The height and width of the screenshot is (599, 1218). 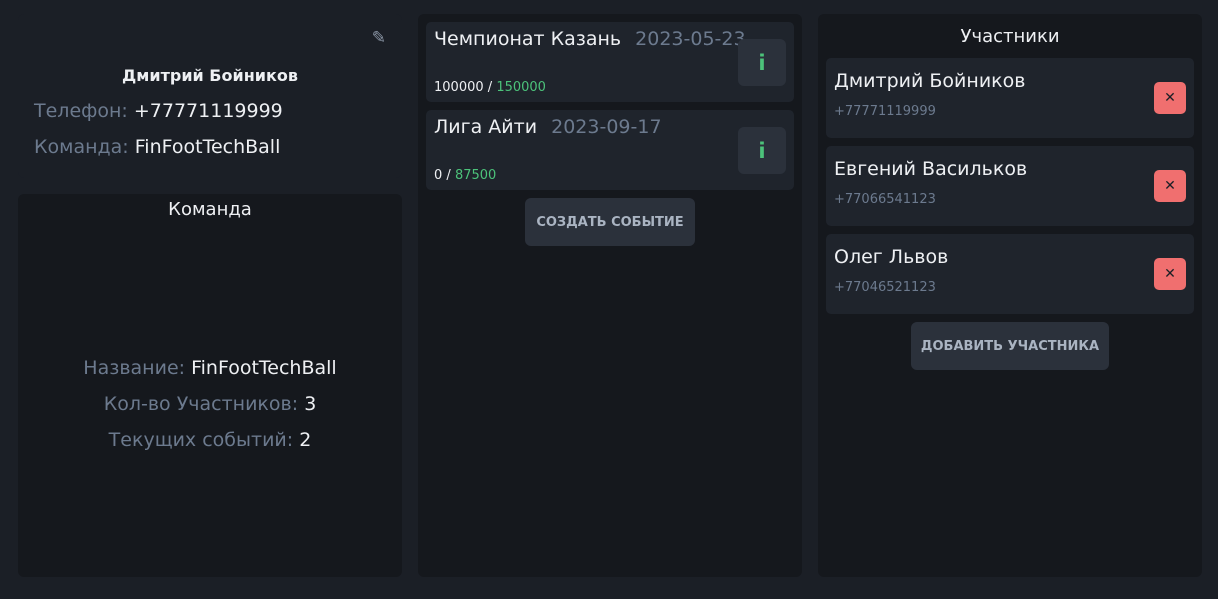 I want to click on event-card: Лига Айти 2023-09-17 0 / 87500 i, so click(x=610, y=150).